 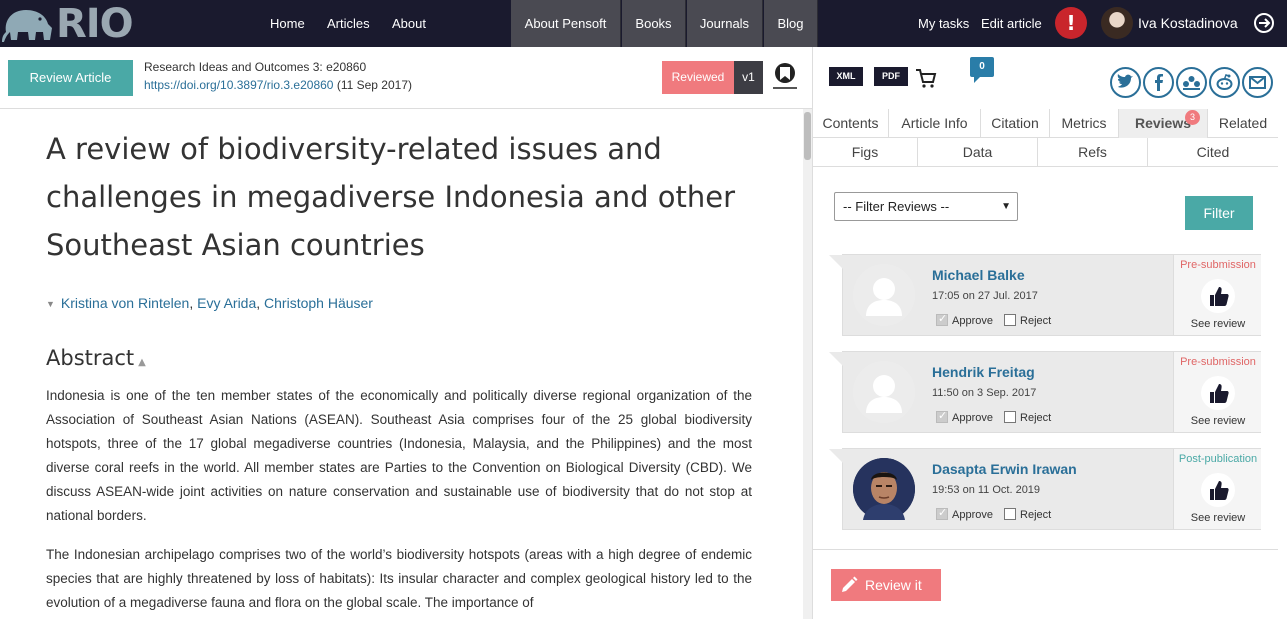 I want to click on pdf-download-button: PDF, so click(x=891, y=76).